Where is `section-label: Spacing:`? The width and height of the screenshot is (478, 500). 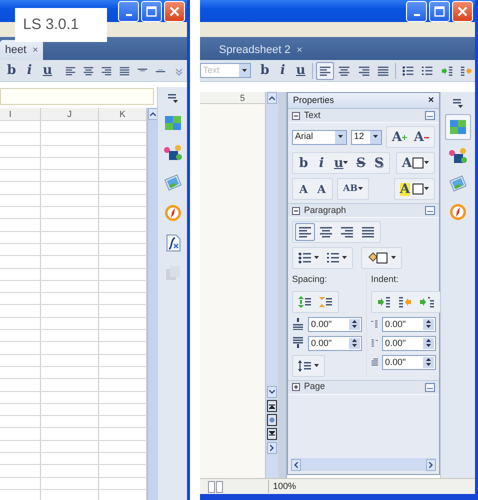 section-label: Spacing: is located at coordinates (310, 279).